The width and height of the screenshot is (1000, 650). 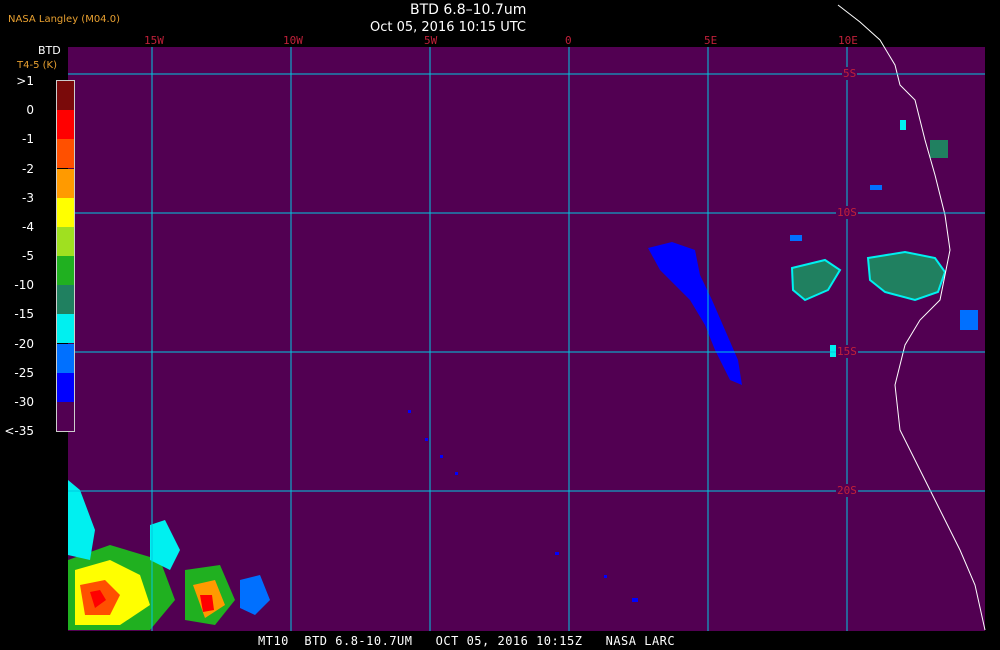 I want to click on color-scale-bar, so click(x=65, y=256).